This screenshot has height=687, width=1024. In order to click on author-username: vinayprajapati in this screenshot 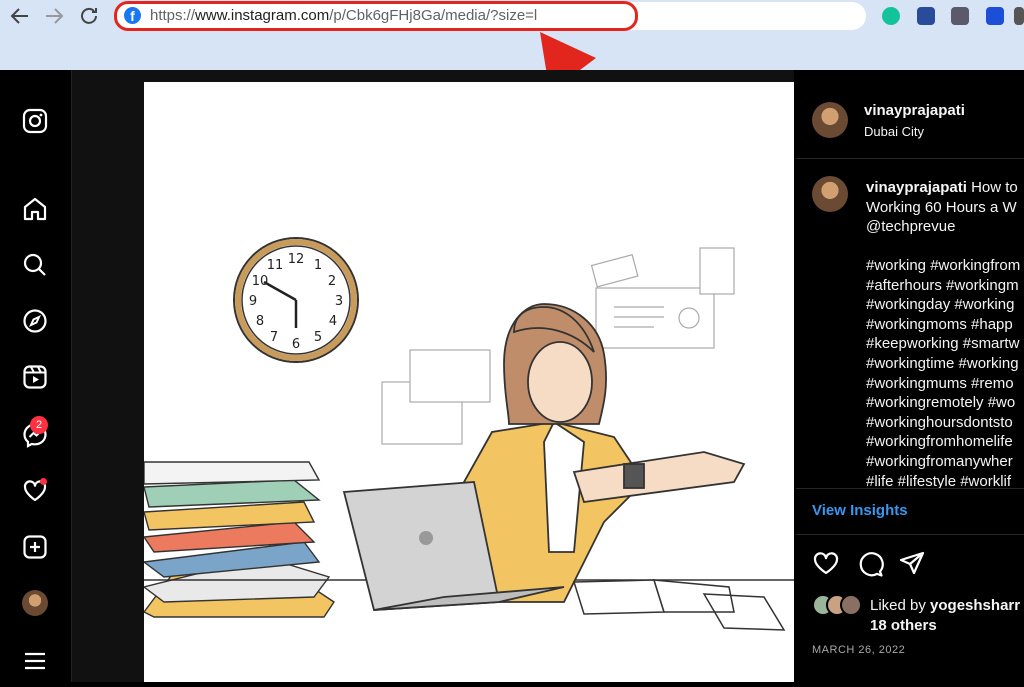, I will do `click(914, 110)`.